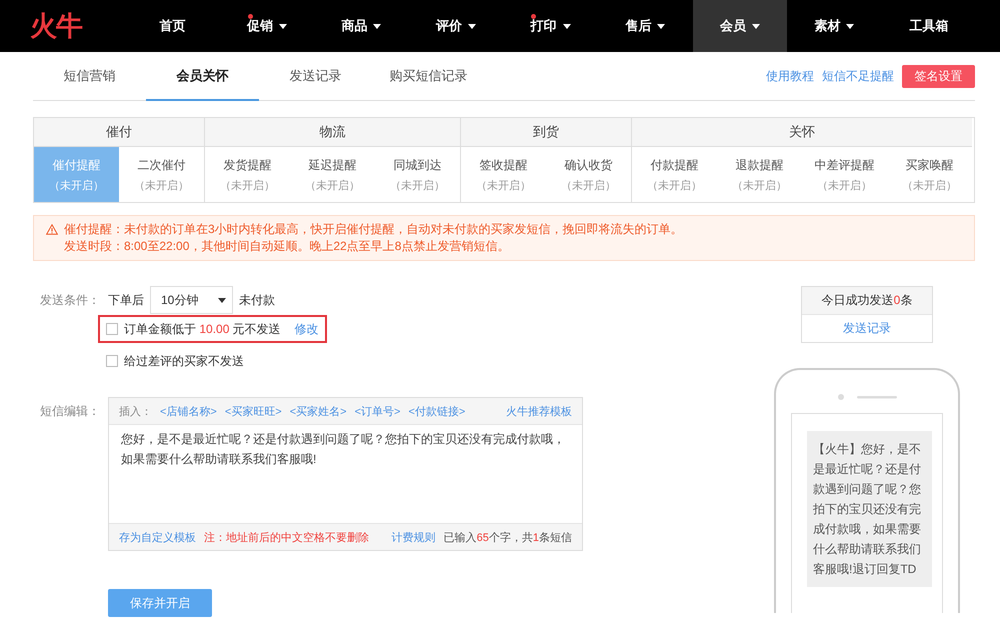 Image resolution: width=1000 pixels, height=622 pixels. I want to click on nav-item: 售后, so click(645, 26).